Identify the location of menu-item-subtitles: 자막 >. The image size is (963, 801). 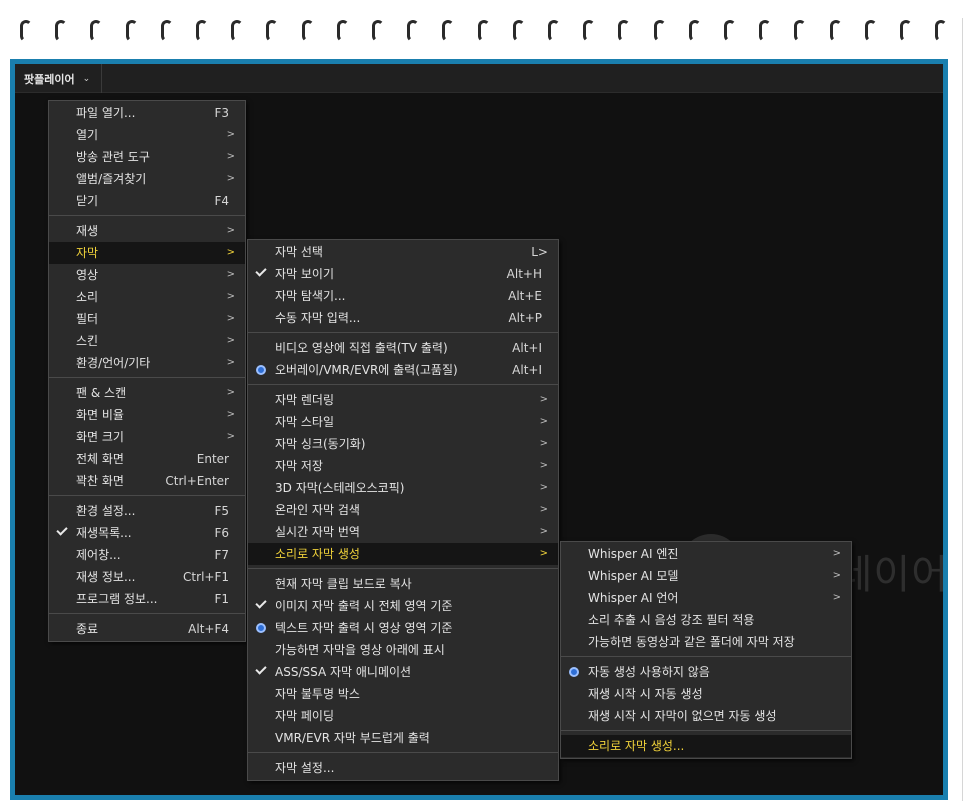
(147, 253).